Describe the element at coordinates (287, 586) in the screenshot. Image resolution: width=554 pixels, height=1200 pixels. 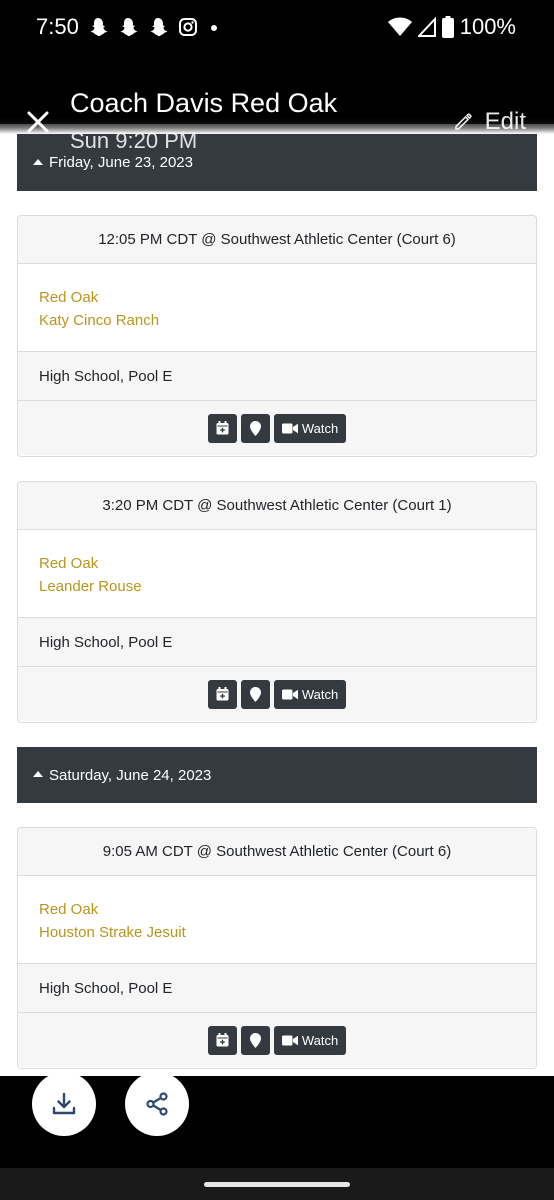
I see `team-link: Leander Rouse` at that location.